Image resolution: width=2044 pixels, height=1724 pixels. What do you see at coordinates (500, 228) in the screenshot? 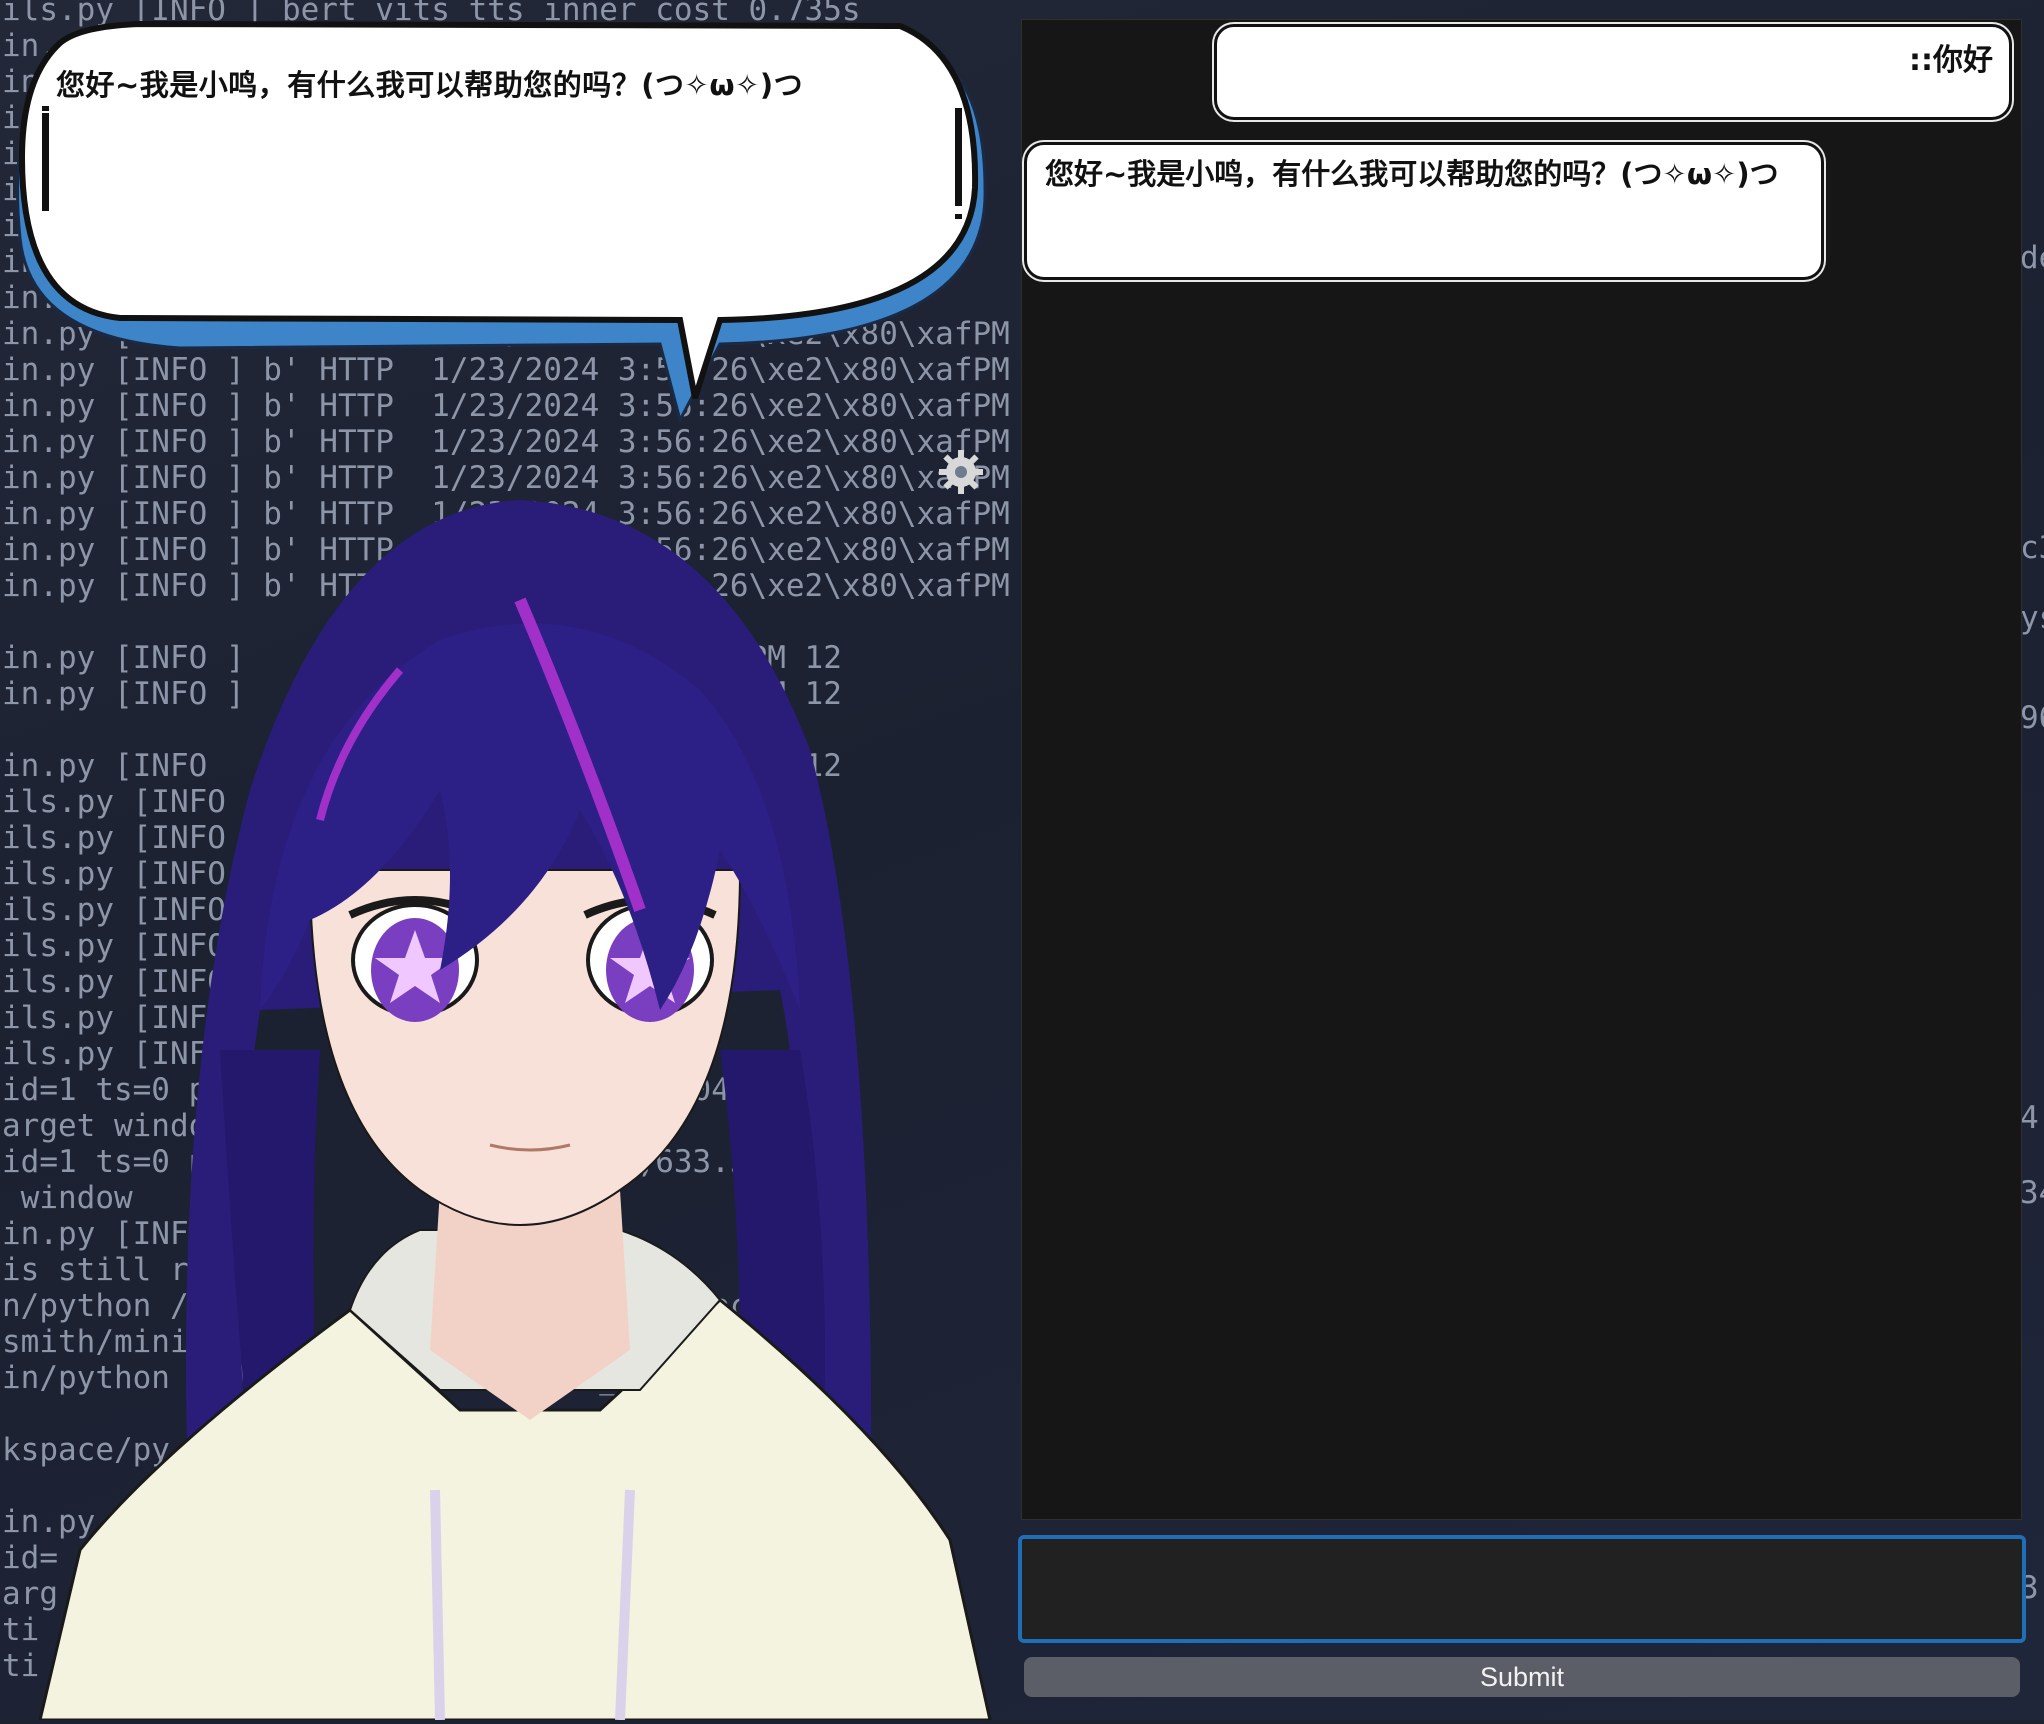
I see `speech-bubble: 您好~我是小鸣，有什么我可以帮助您的吗？(つ✧ω✧)つ` at bounding box center [500, 228].